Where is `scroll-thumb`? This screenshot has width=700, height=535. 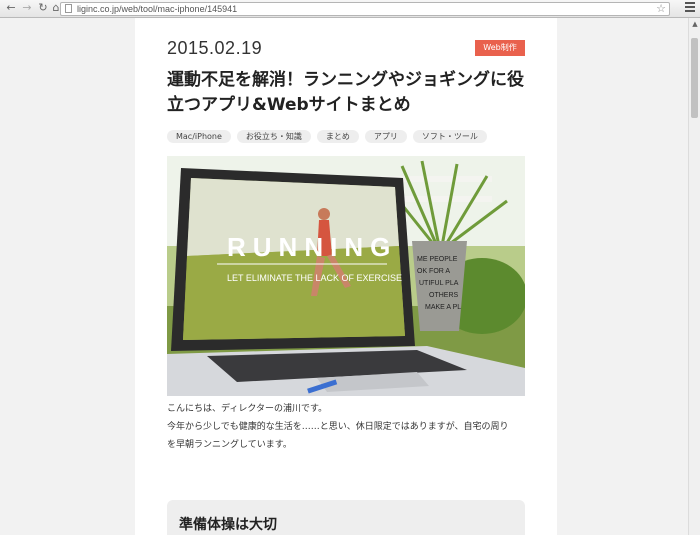 scroll-thumb is located at coordinates (694, 78).